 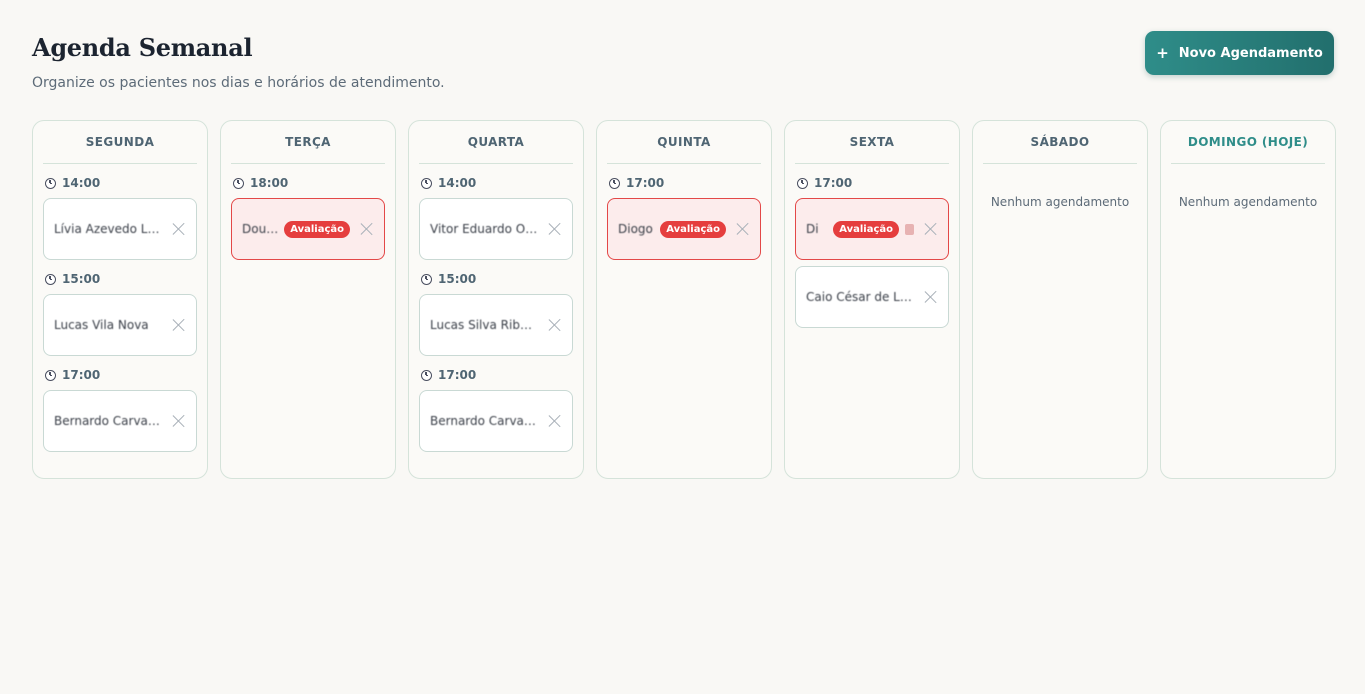 I want to click on day-column: SÁBADO Nenhum agendamento, so click(x=1060, y=299).